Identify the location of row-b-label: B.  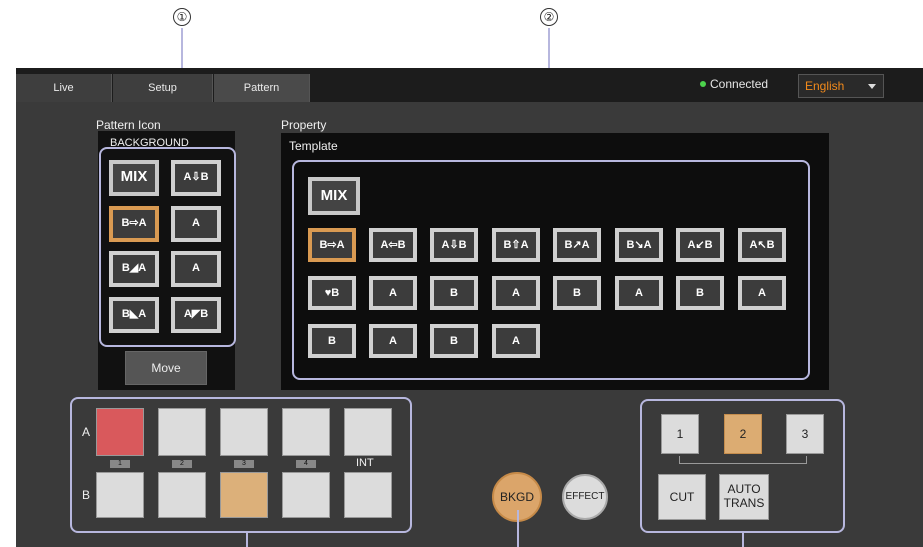
(86, 495).